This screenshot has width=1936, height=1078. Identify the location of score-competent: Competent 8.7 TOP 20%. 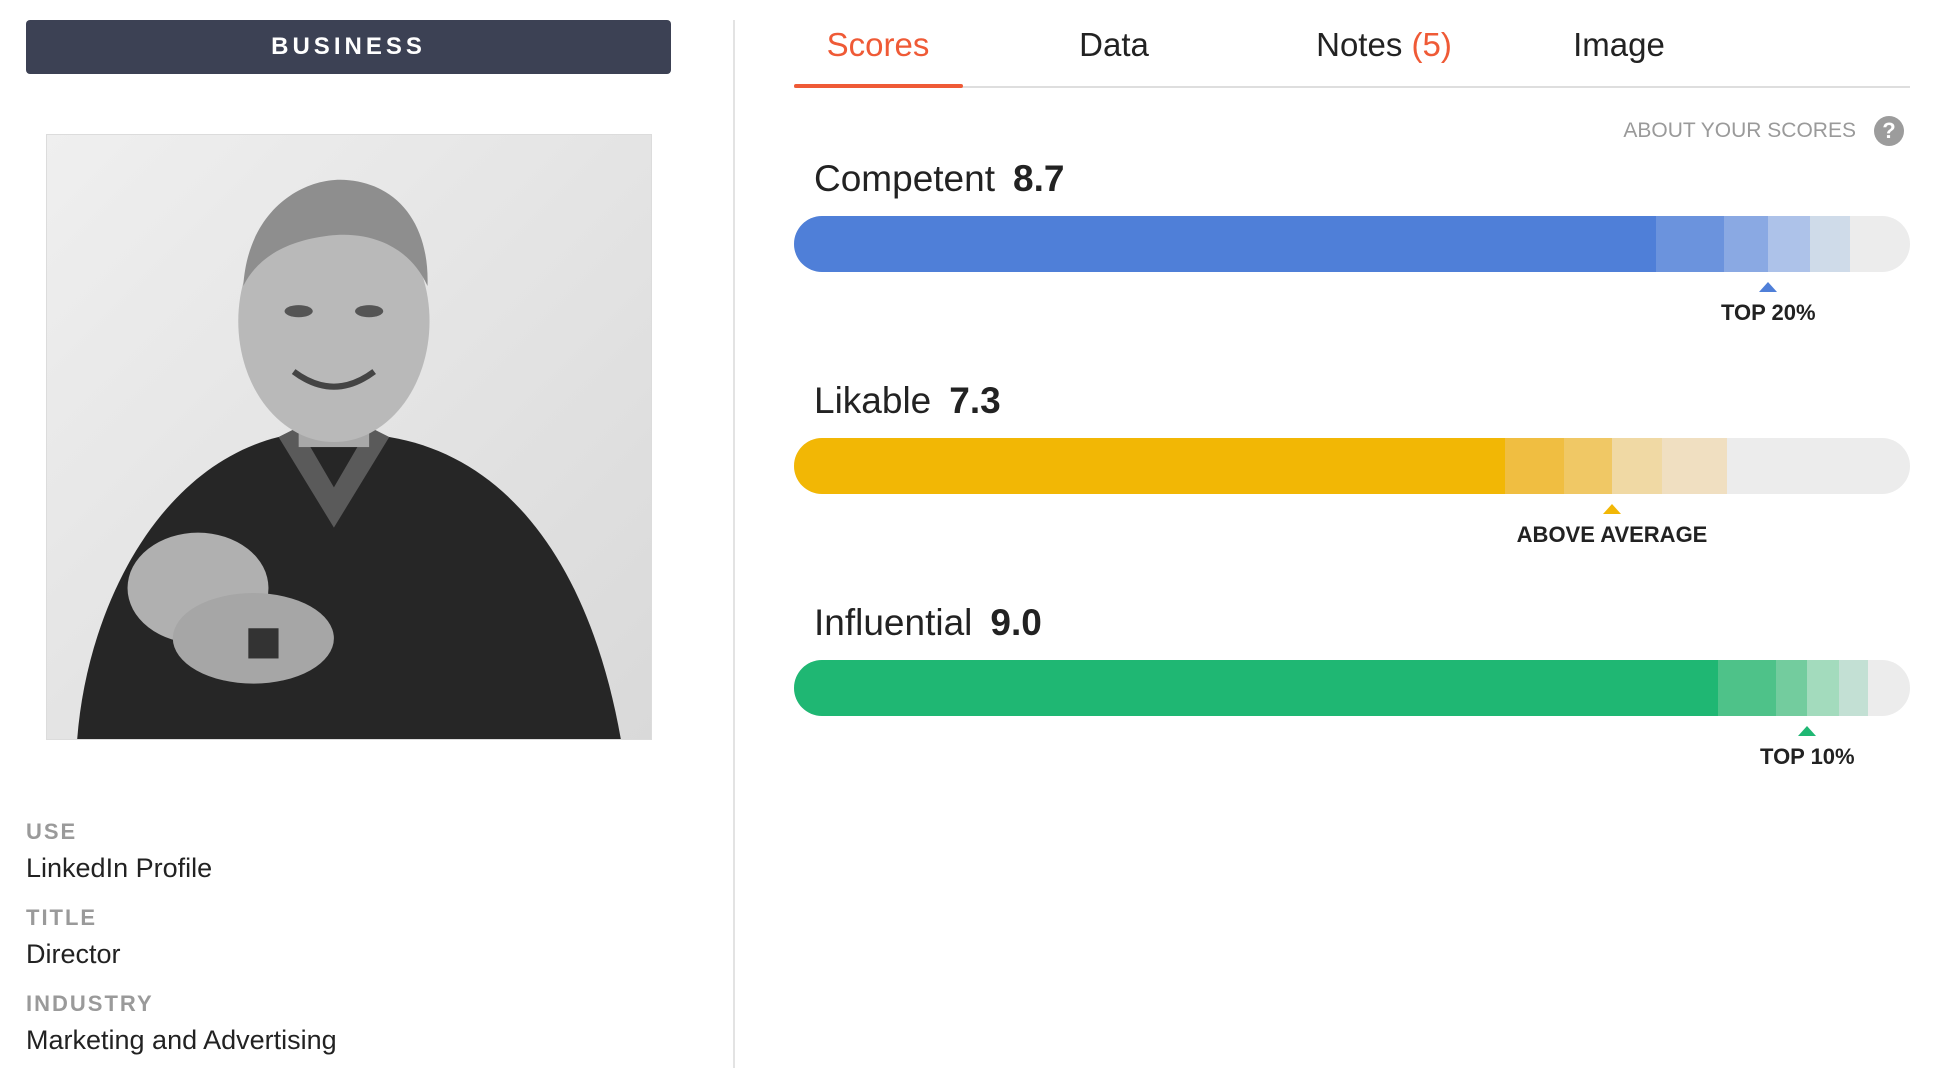
(1352, 253).